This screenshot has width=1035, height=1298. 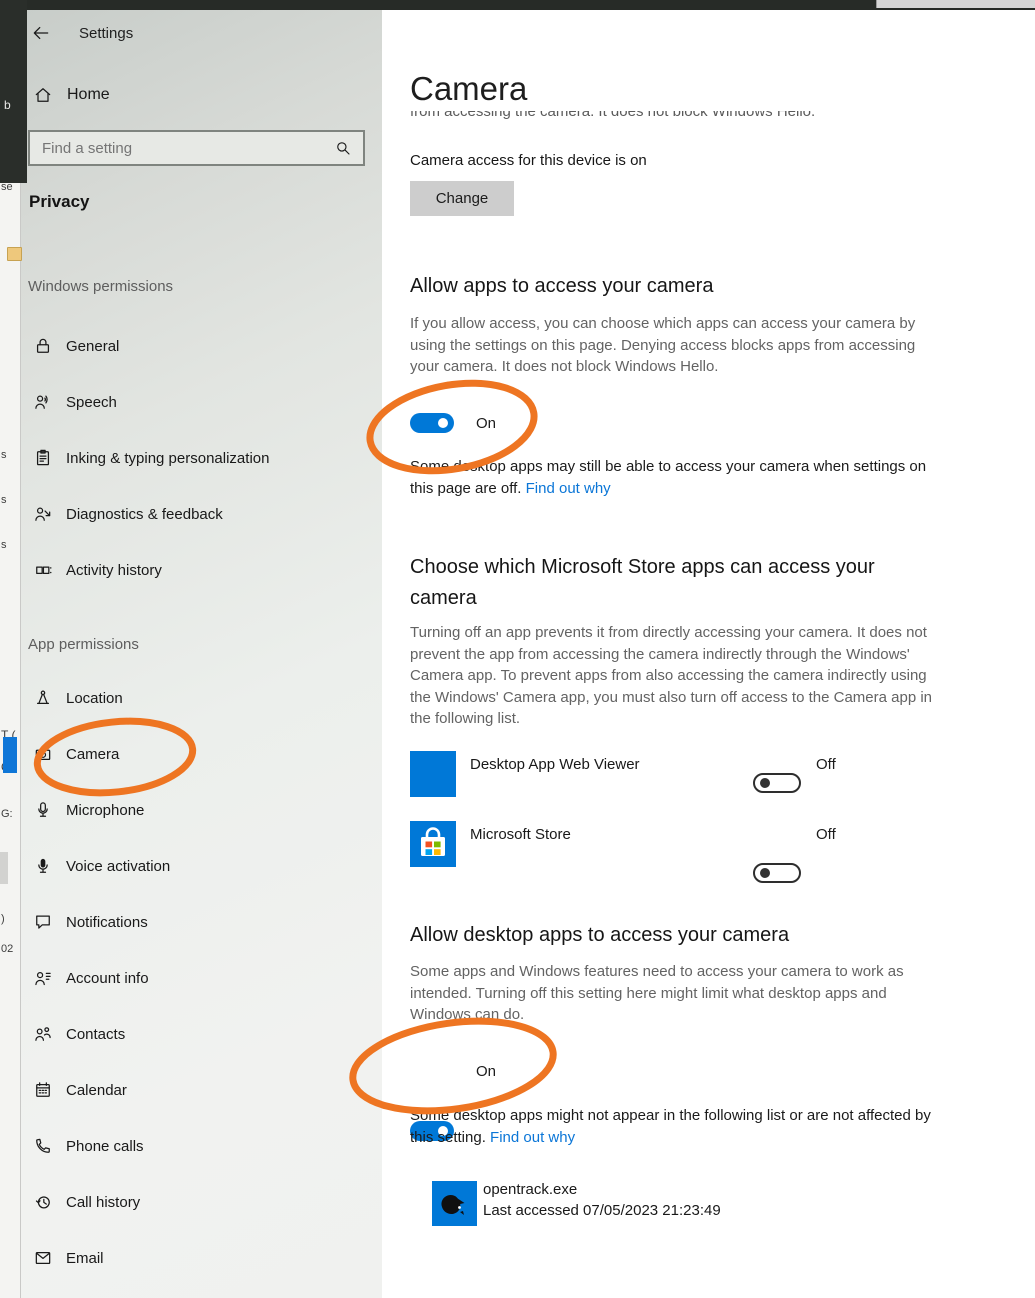 What do you see at coordinates (201, 978) in the screenshot?
I see `sidebar-item-account-info: Account info` at bounding box center [201, 978].